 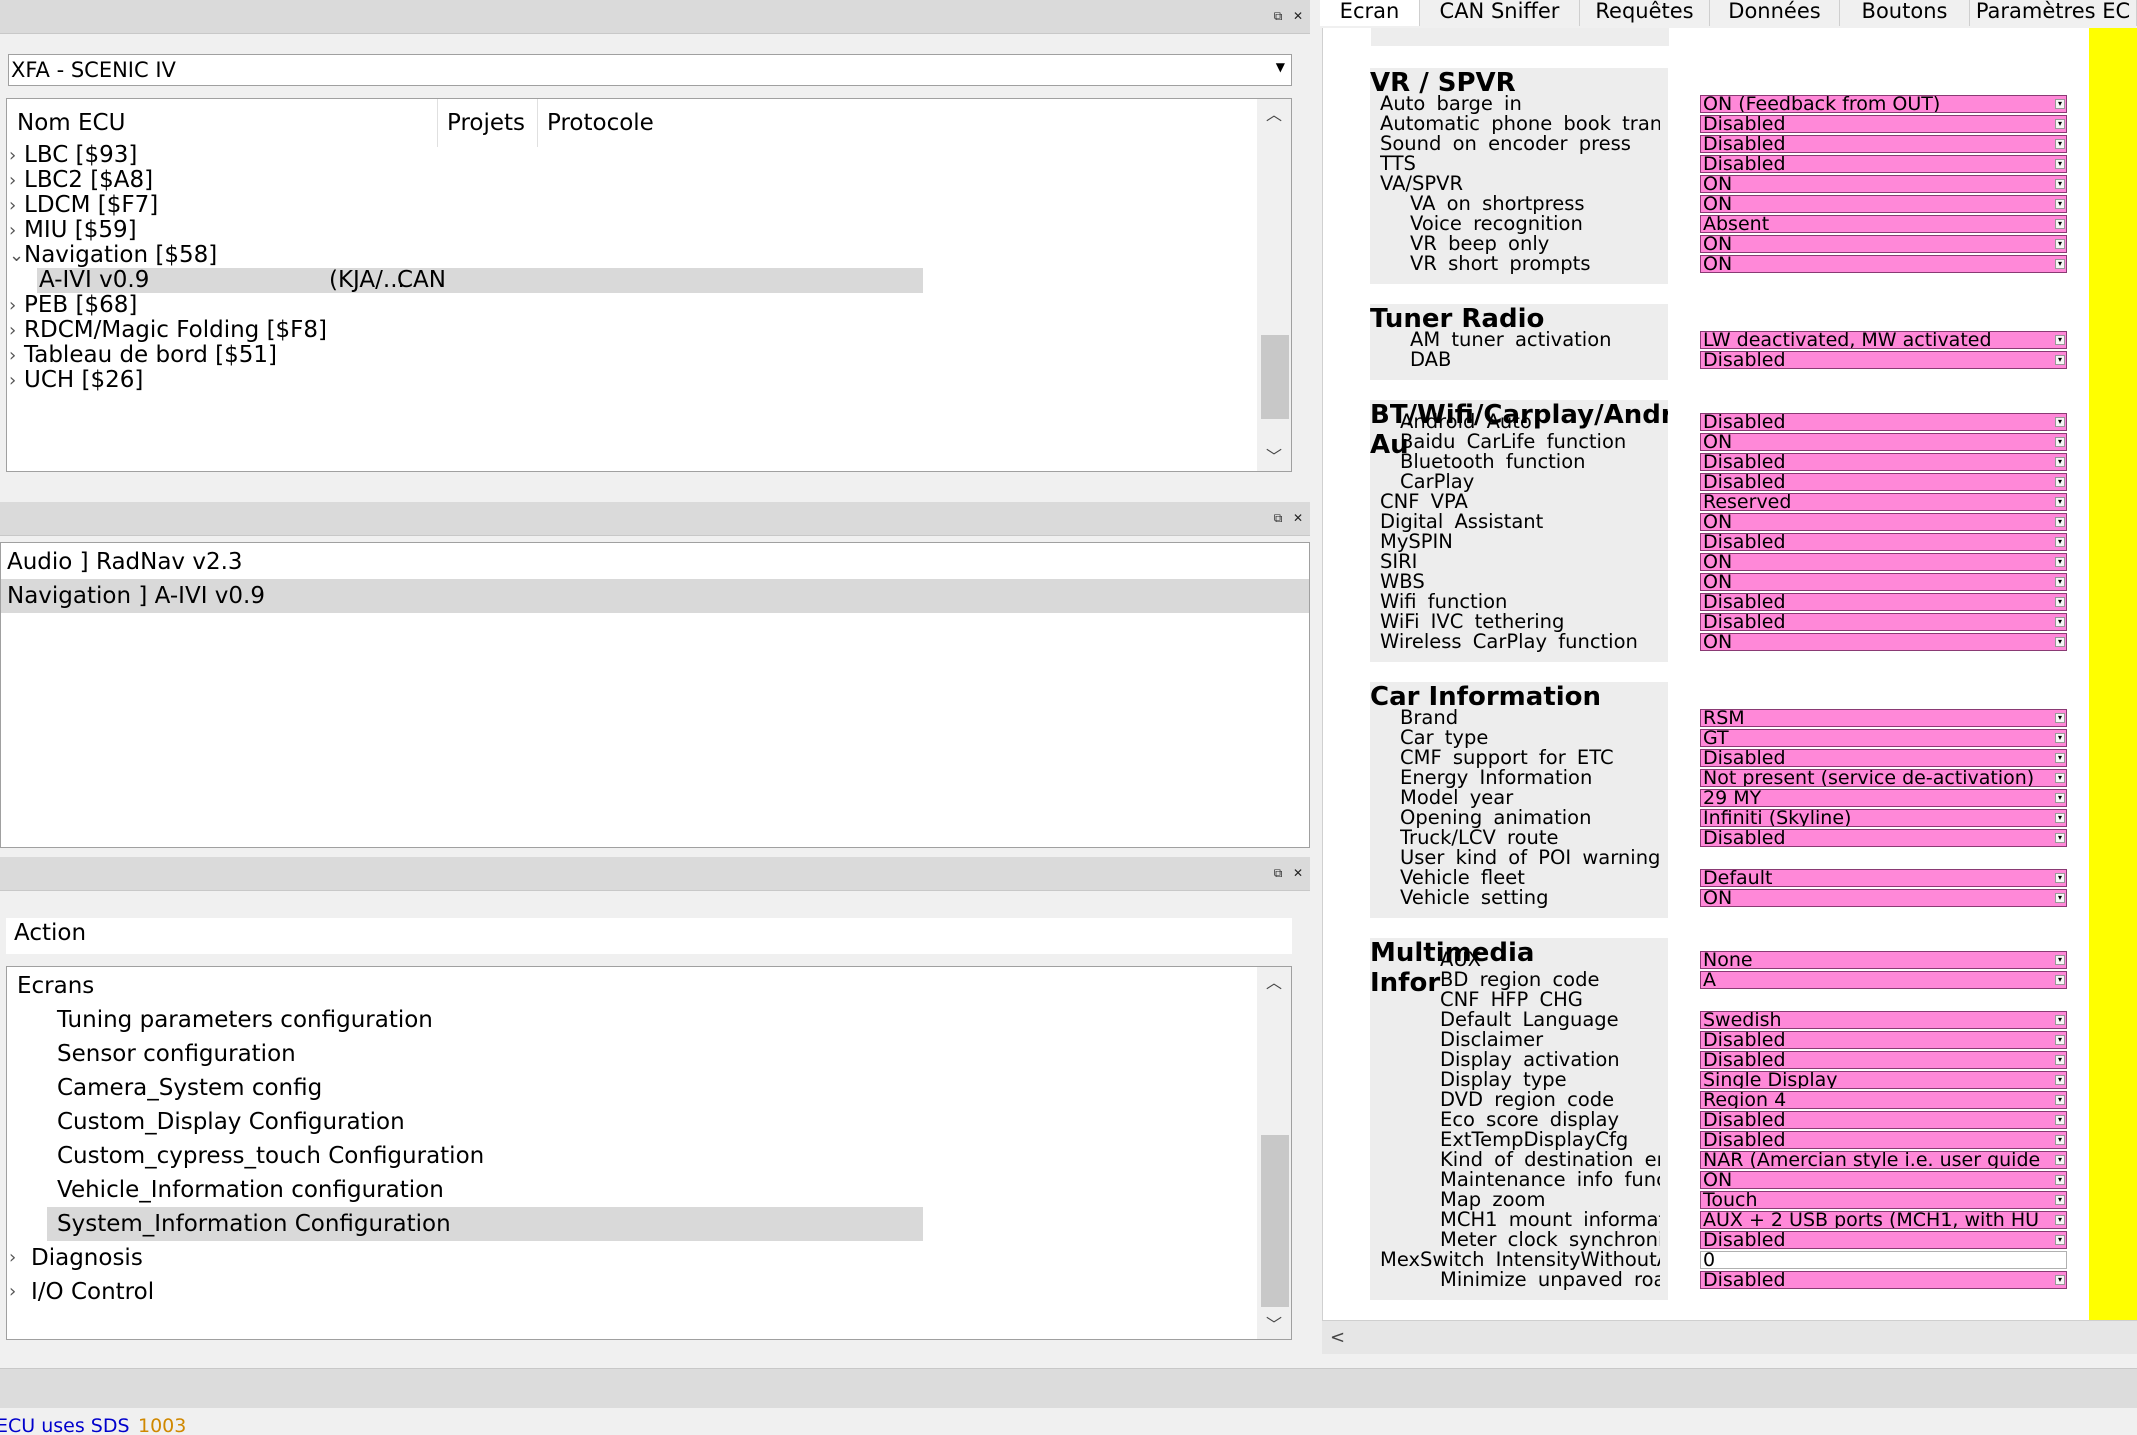 What do you see at coordinates (465, 355) in the screenshot?
I see `ecu-row: › Tableau de bord [$51]` at bounding box center [465, 355].